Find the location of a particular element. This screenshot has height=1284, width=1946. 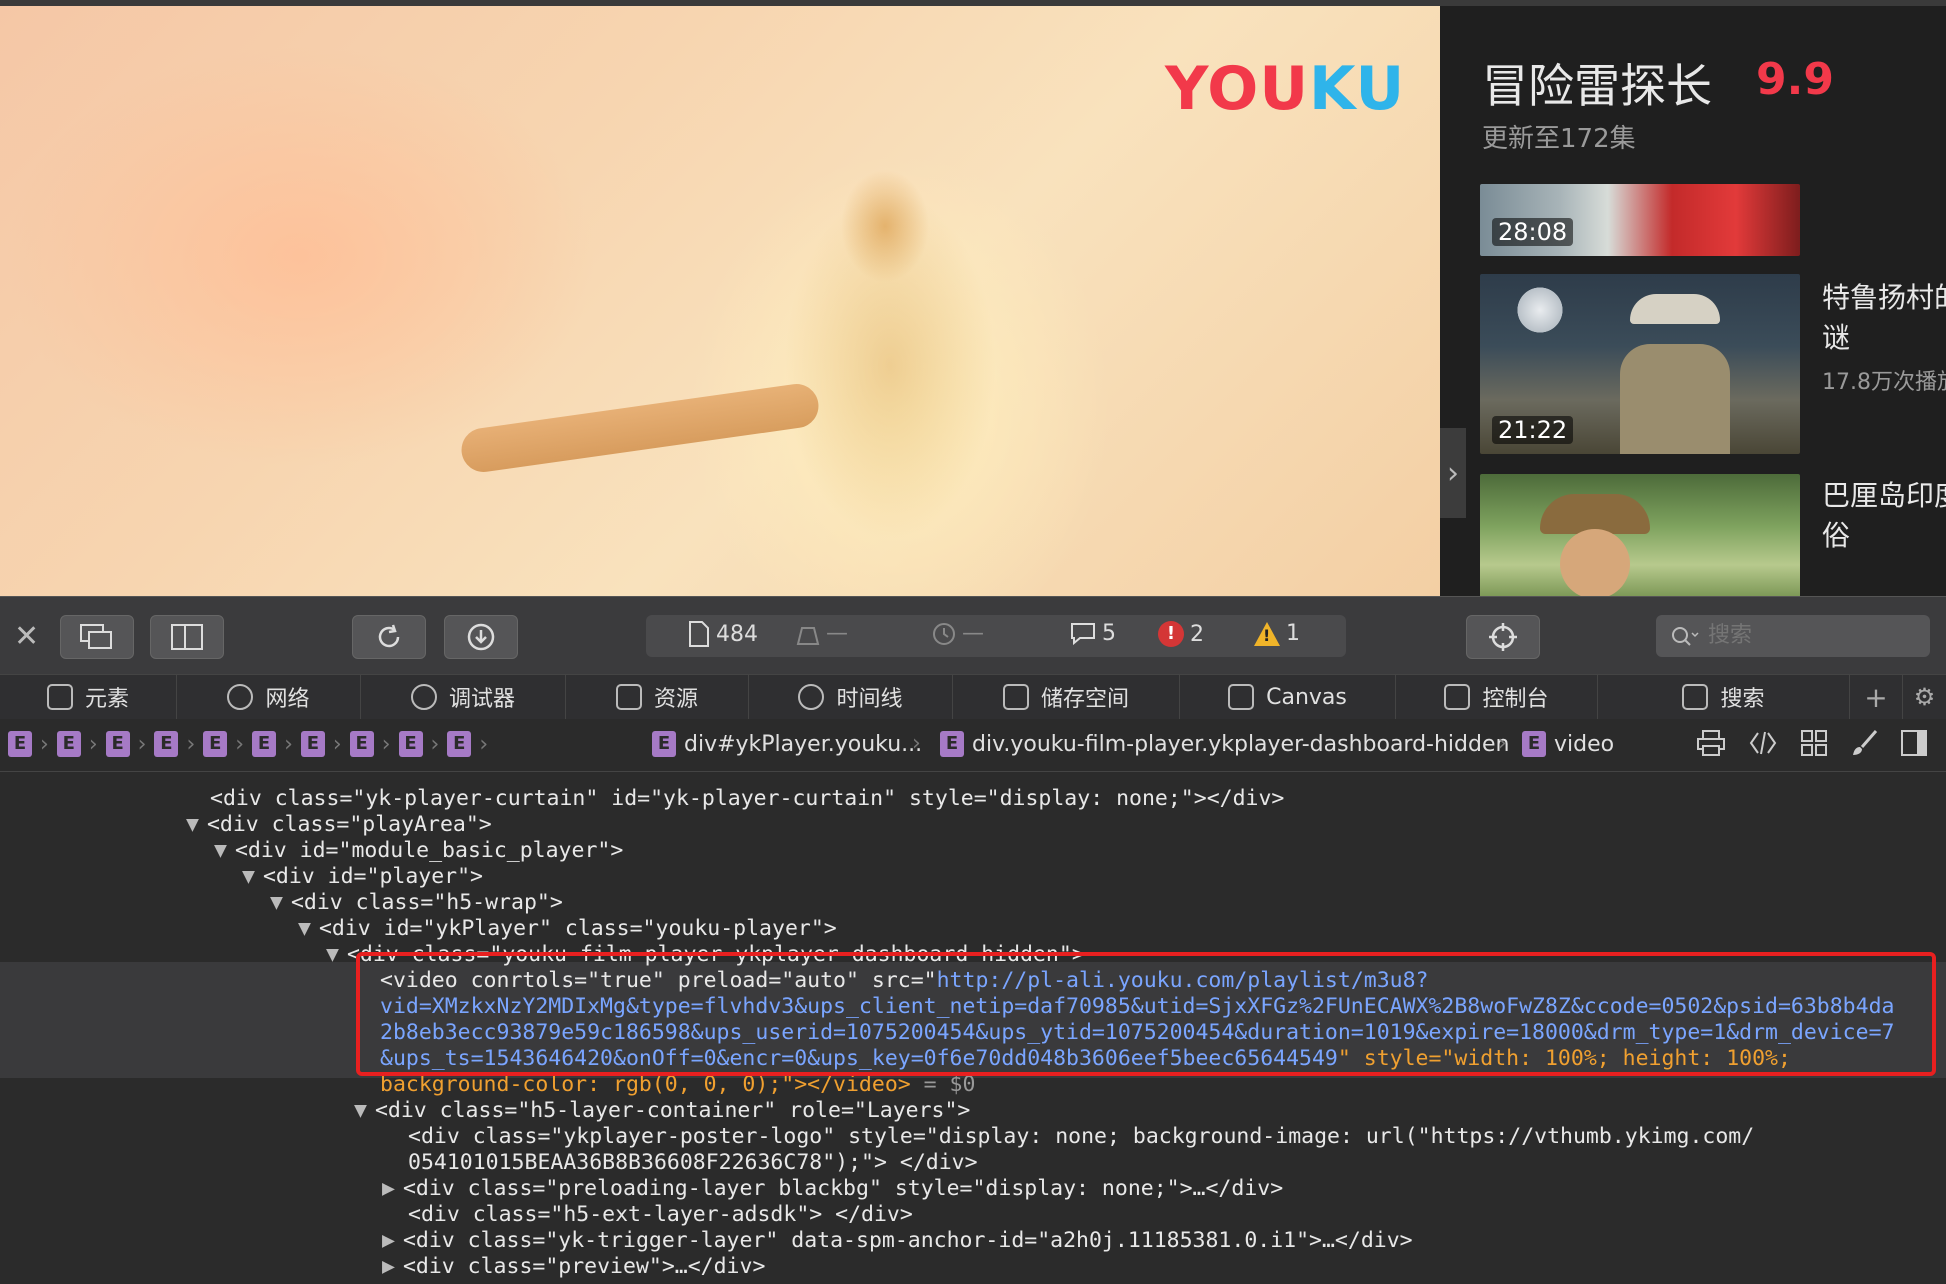

log-count: 5 is located at coordinates (1093, 633).